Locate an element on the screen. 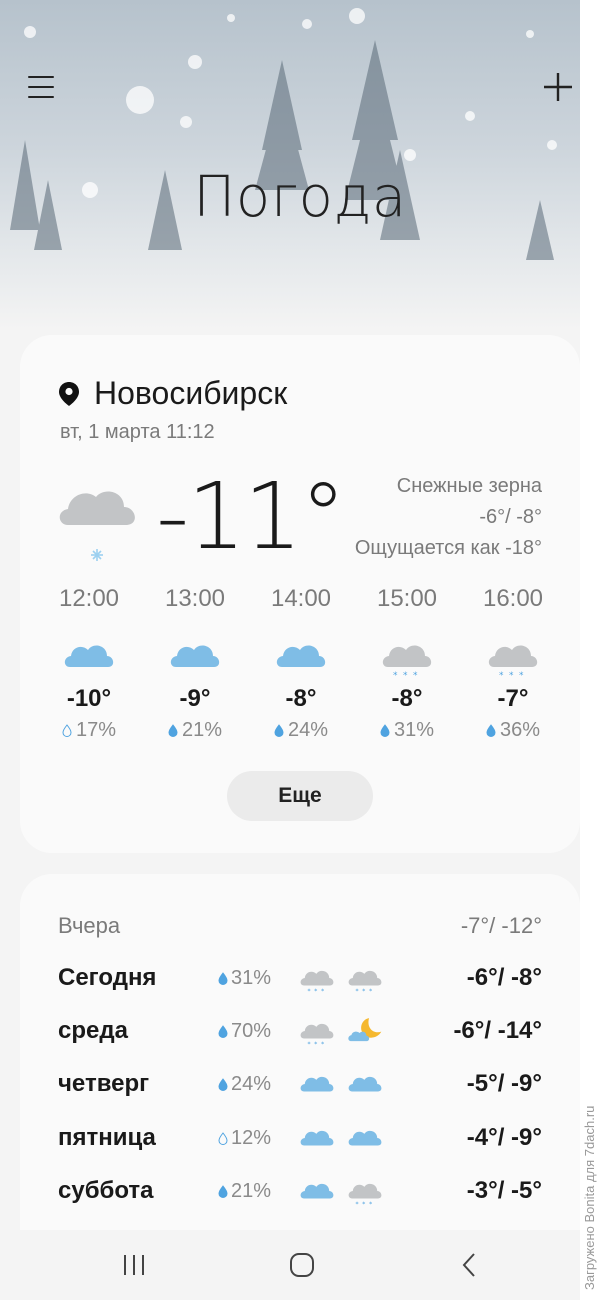 The width and height of the screenshot is (600, 1300). hour-time: 16:00 is located at coordinates (513, 598).